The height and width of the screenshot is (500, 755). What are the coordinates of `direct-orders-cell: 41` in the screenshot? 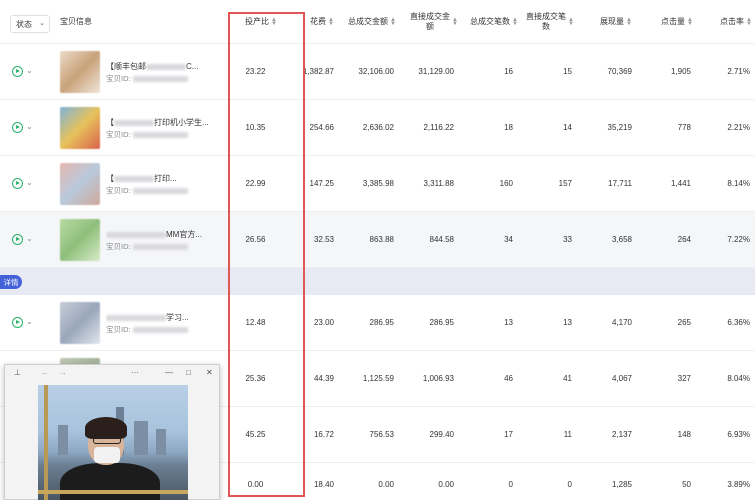 It's located at (567, 378).